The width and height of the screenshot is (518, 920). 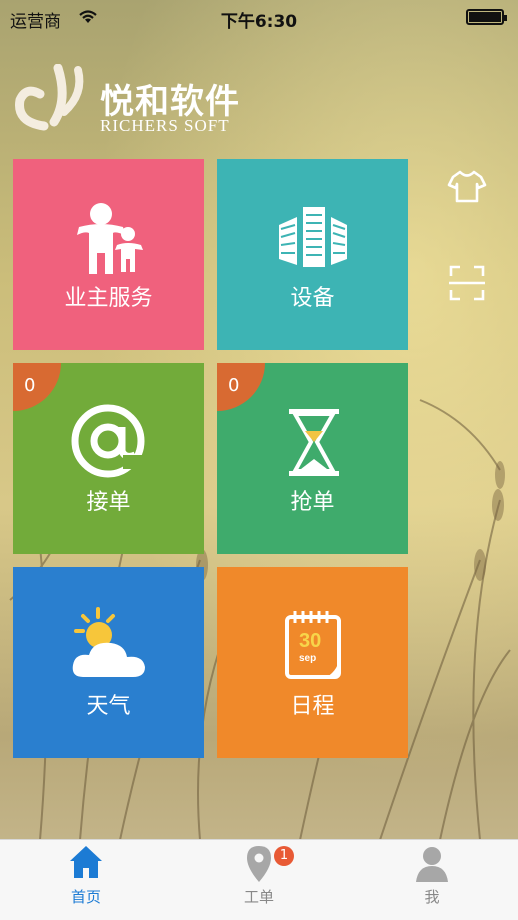 What do you see at coordinates (86, 880) in the screenshot?
I see `tab-home: 首页` at bounding box center [86, 880].